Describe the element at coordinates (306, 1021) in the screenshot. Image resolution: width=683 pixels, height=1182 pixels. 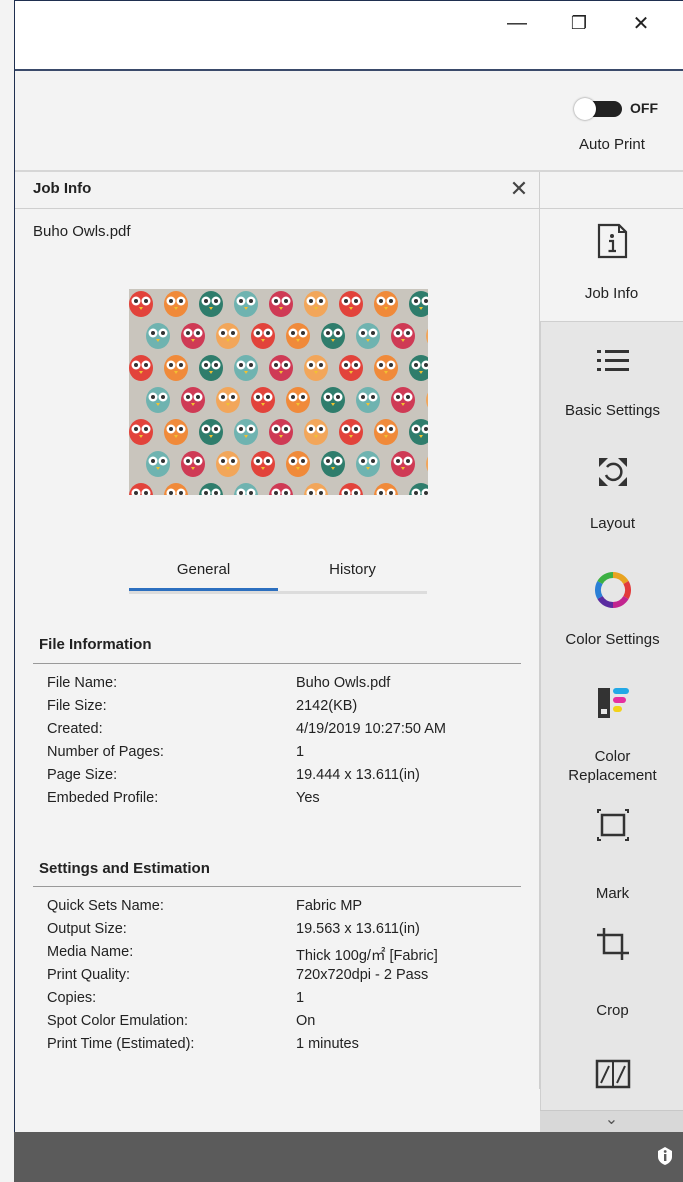
I see `info-value: On` at that location.